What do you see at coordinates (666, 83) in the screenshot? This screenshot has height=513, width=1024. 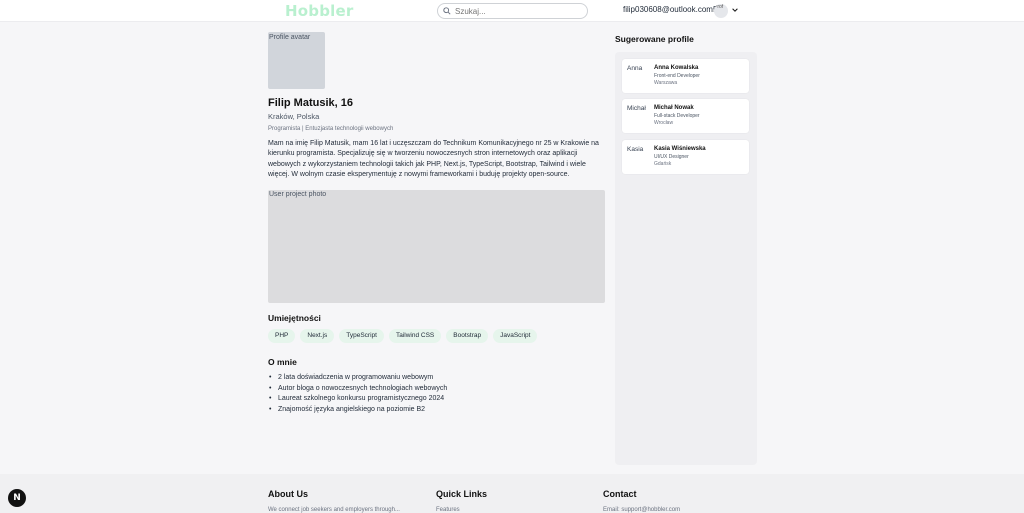 I see `suggested-profile-city: Warszawa` at bounding box center [666, 83].